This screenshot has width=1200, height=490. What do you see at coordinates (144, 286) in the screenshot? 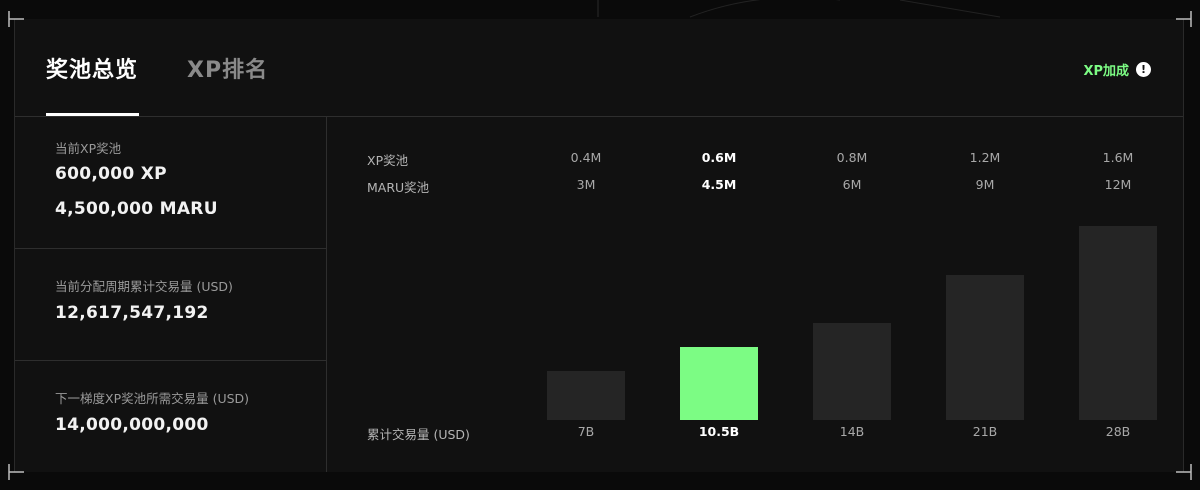
I see `cumulative-volume-label: 当前分配周期累计交易量 (USD)` at bounding box center [144, 286].